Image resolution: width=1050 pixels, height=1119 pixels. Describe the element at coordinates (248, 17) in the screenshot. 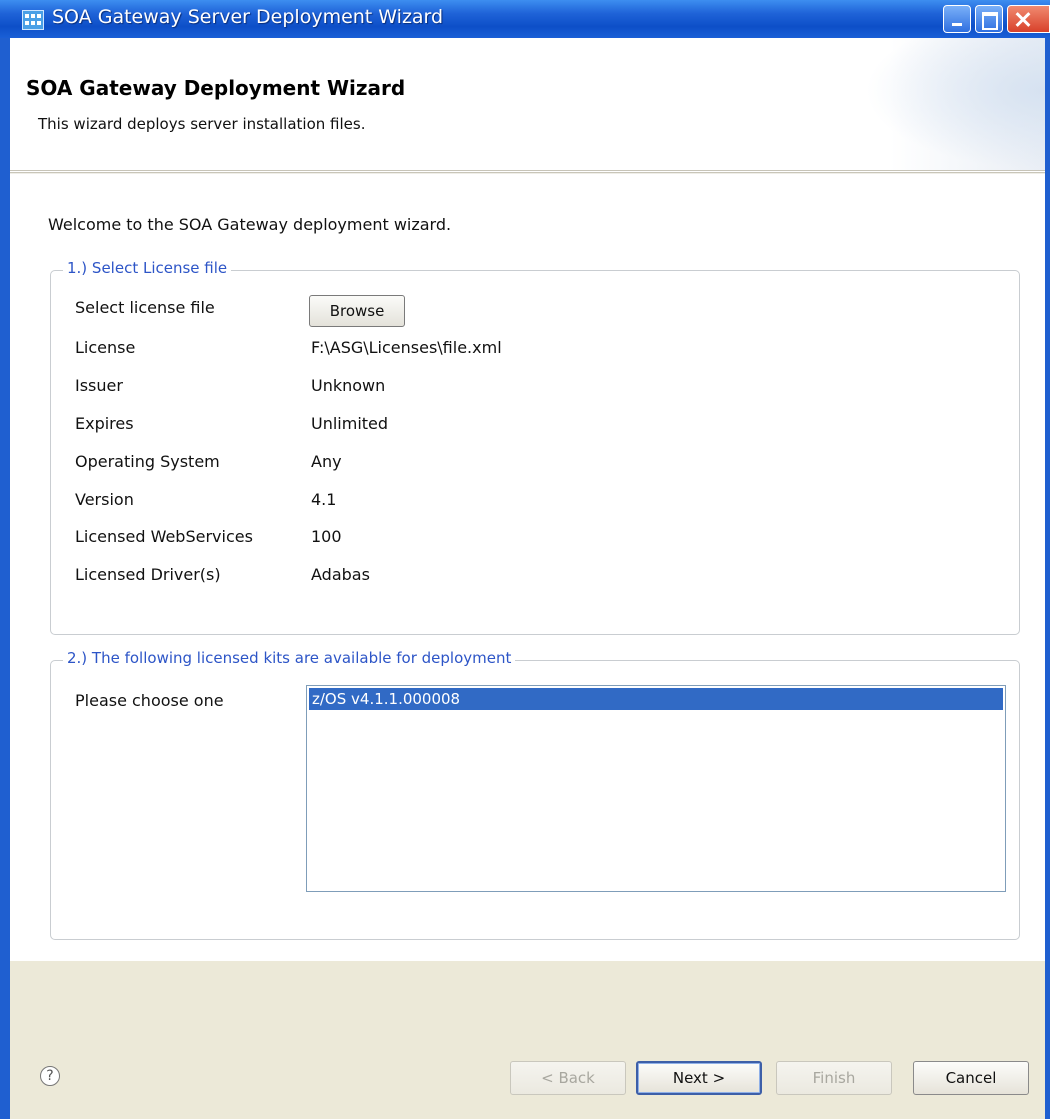

I see `window-title: SOA Gateway Server Deployment Wizard` at that location.